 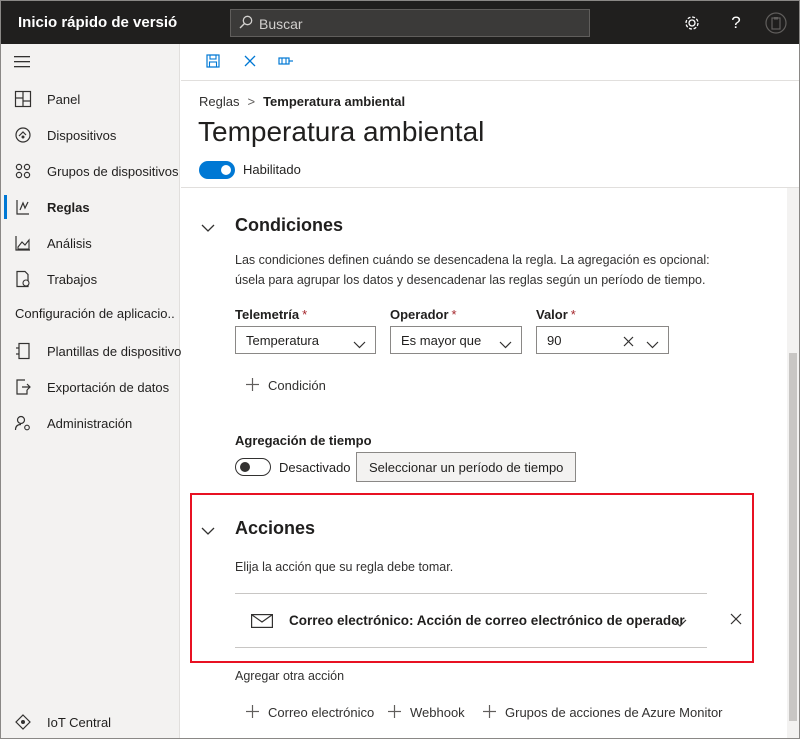 I want to click on data-export-icon, so click(x=23, y=387).